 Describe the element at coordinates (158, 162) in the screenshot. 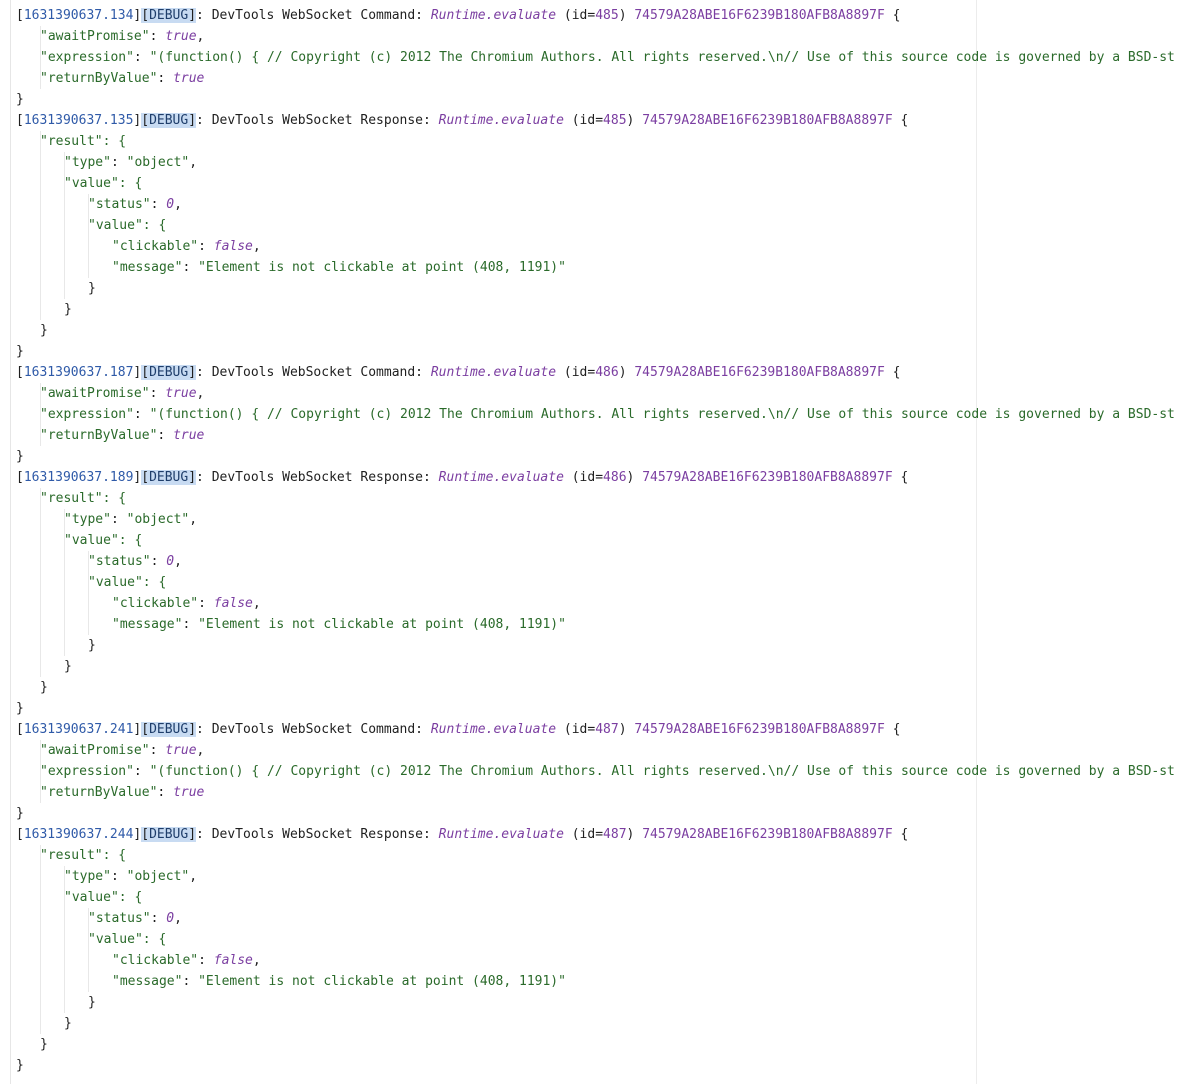

I see `type-value: "object"` at that location.